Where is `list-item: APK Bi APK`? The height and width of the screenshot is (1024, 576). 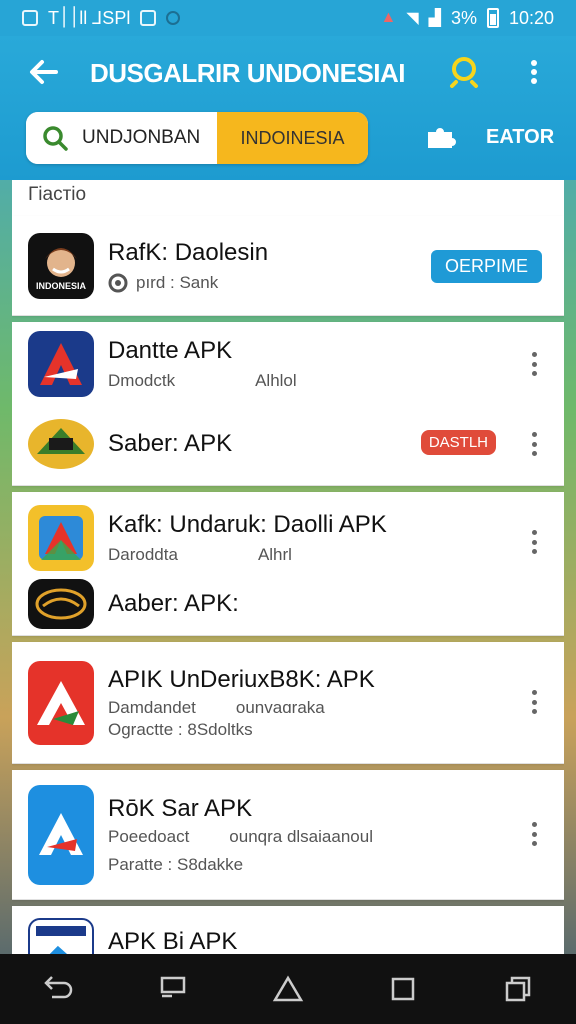
list-item: APK Bi APK is located at coordinates (288, 933).